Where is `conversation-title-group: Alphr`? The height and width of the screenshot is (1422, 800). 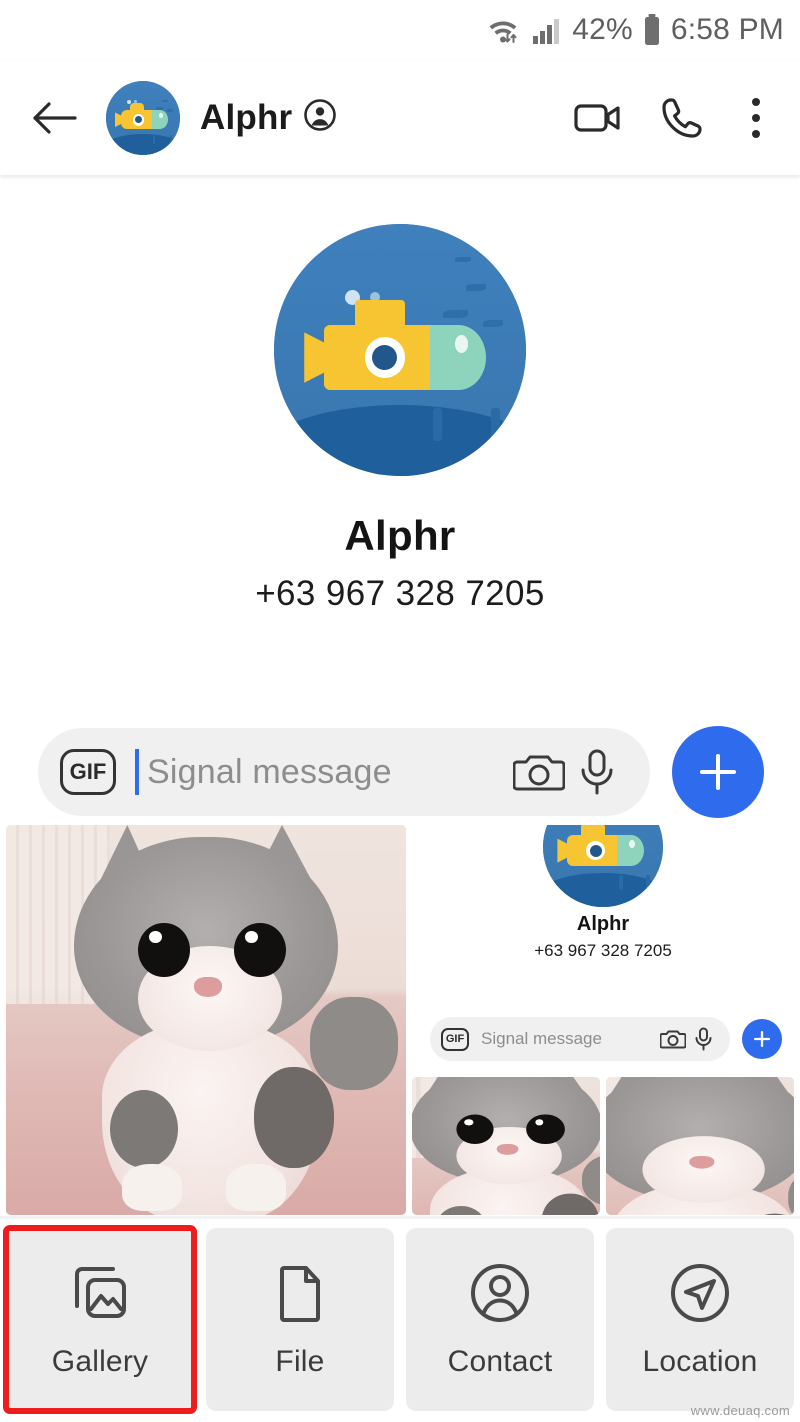 conversation-title-group: Alphr is located at coordinates (378, 118).